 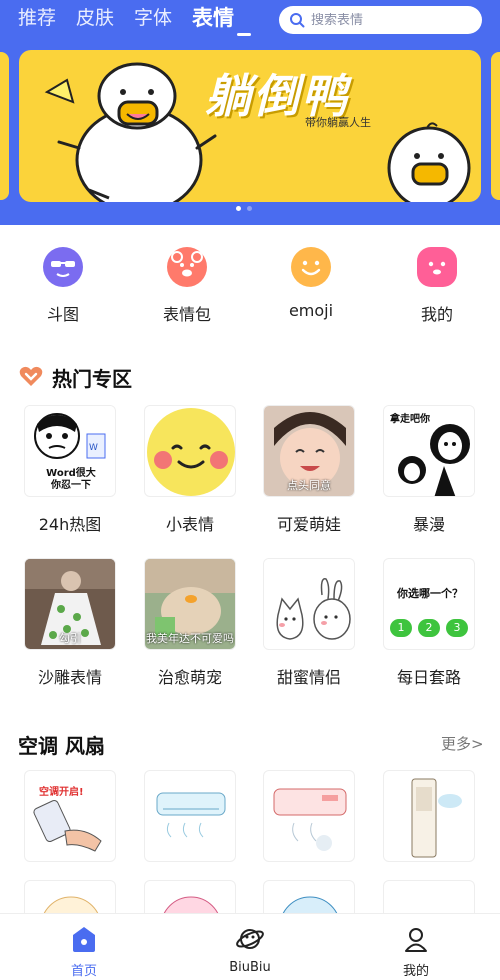 I want to click on card-label: 沙雕表情, so click(x=69, y=677).